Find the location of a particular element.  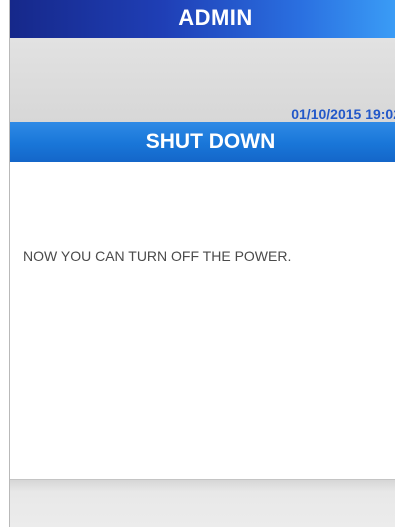

page-title-bar: SHUT DOWN is located at coordinates (202, 142).